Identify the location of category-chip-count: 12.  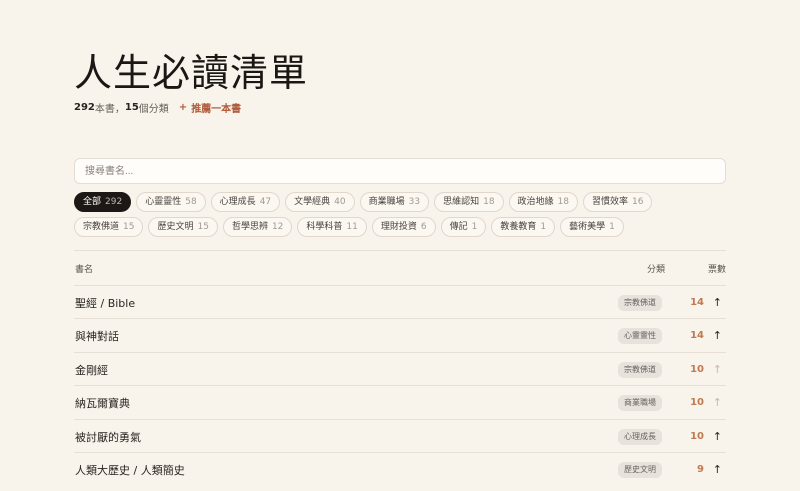
(277, 227).